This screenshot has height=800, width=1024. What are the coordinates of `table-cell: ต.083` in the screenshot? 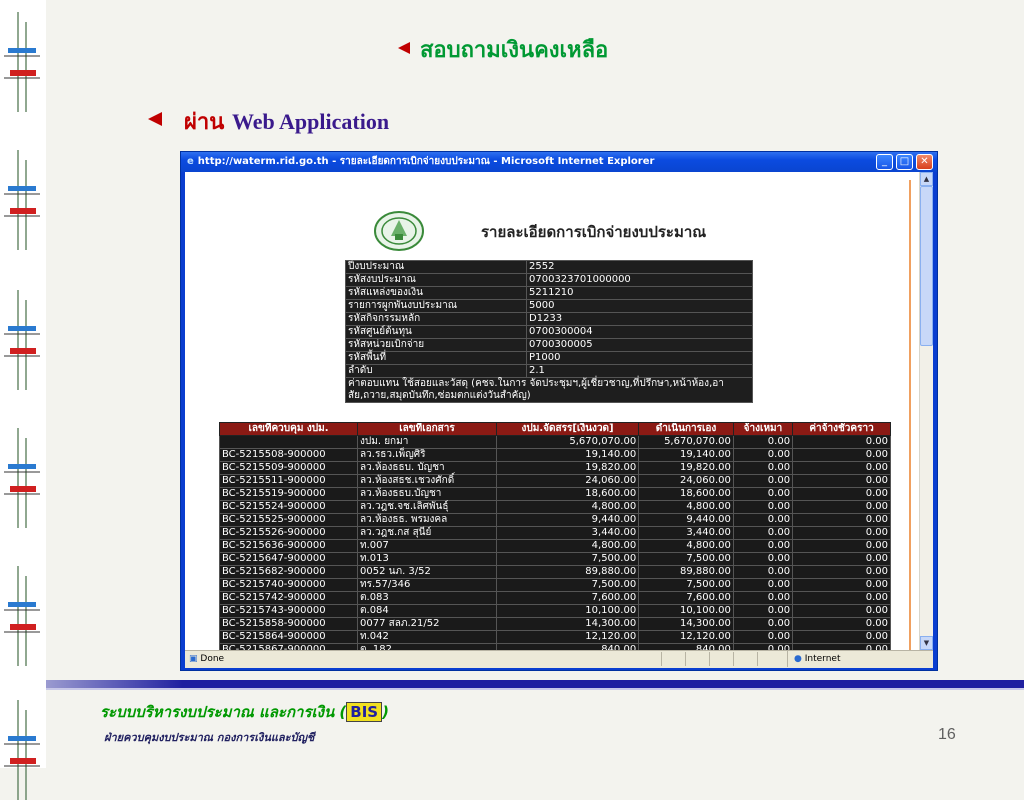 It's located at (427, 598).